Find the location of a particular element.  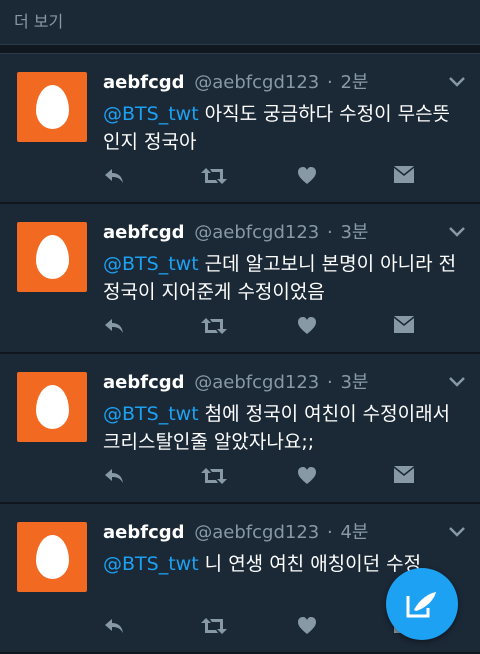

tweet-header: aebfcgd @aebfcgd123 · 2분 is located at coordinates (235, 81).